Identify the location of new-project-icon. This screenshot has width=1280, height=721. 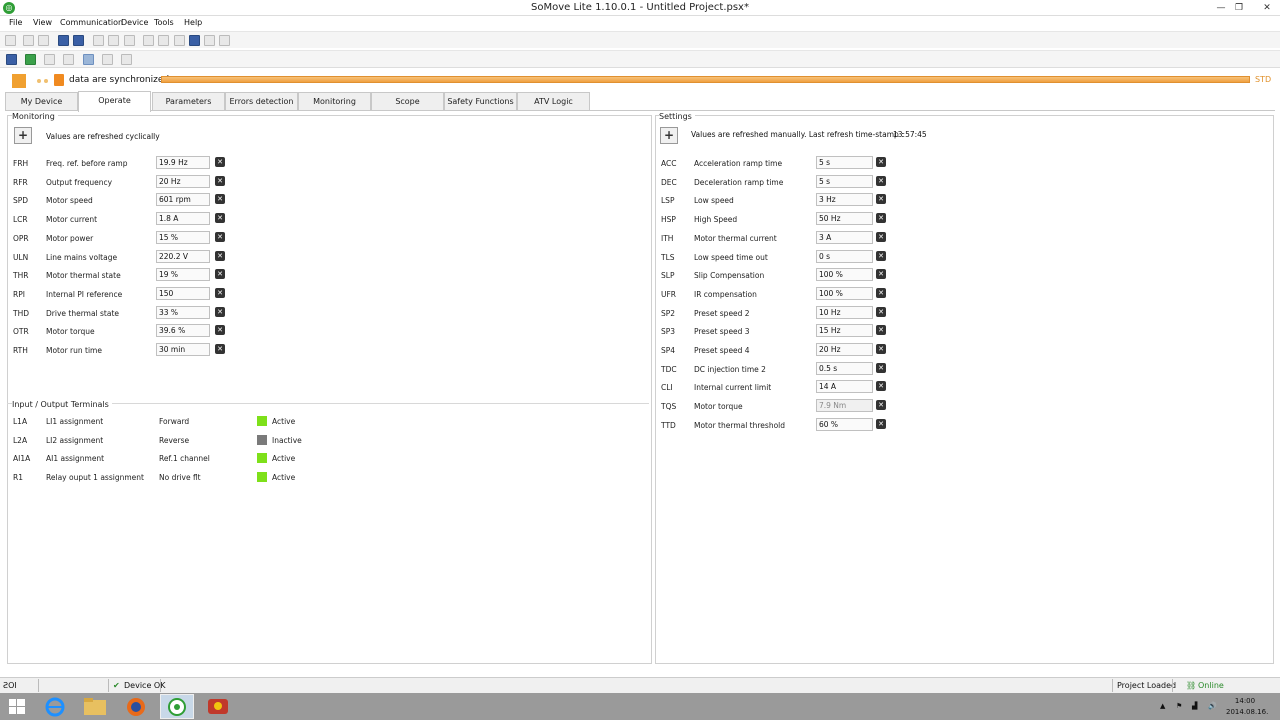
(28, 40).